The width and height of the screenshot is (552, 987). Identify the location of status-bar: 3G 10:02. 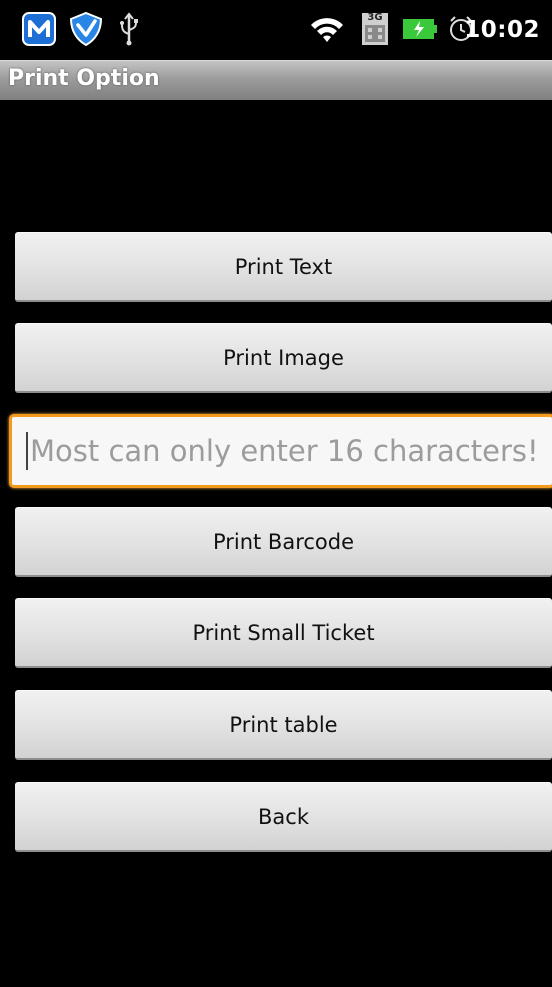
(276, 30).